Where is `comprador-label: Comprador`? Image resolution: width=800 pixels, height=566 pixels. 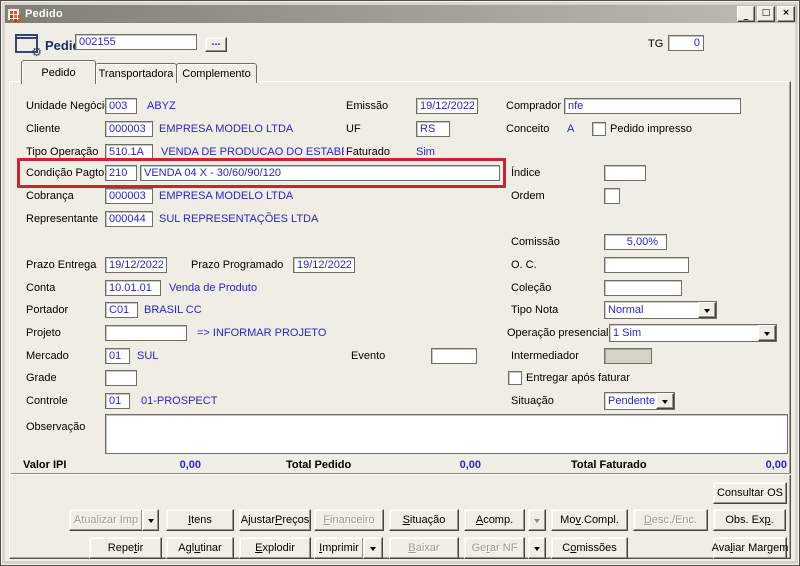
comprador-label: Comprador is located at coordinates (534, 106).